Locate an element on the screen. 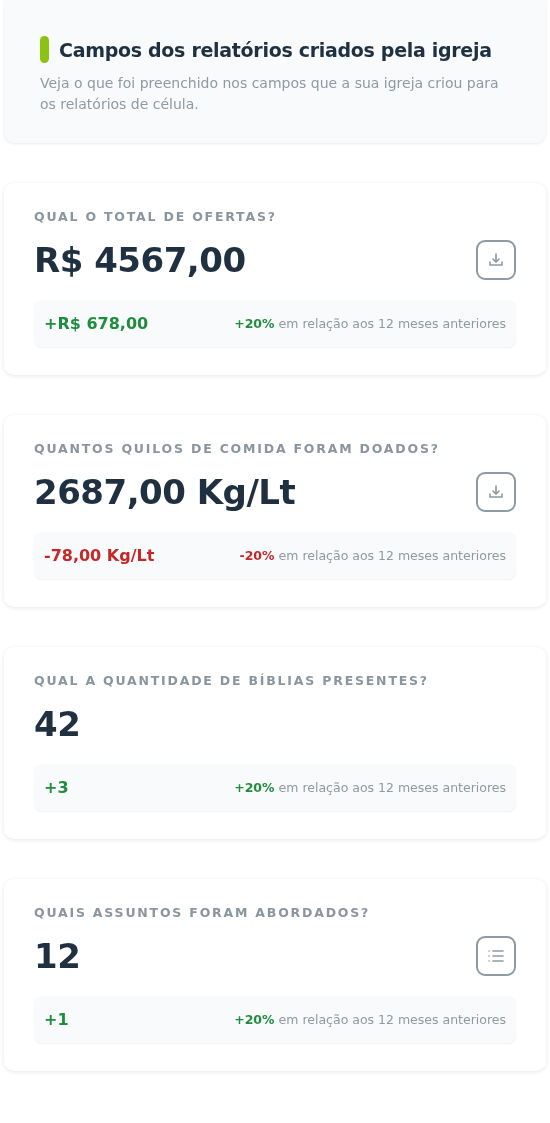 This screenshot has height=1123, width=550. metric-value: 42 is located at coordinates (57, 724).